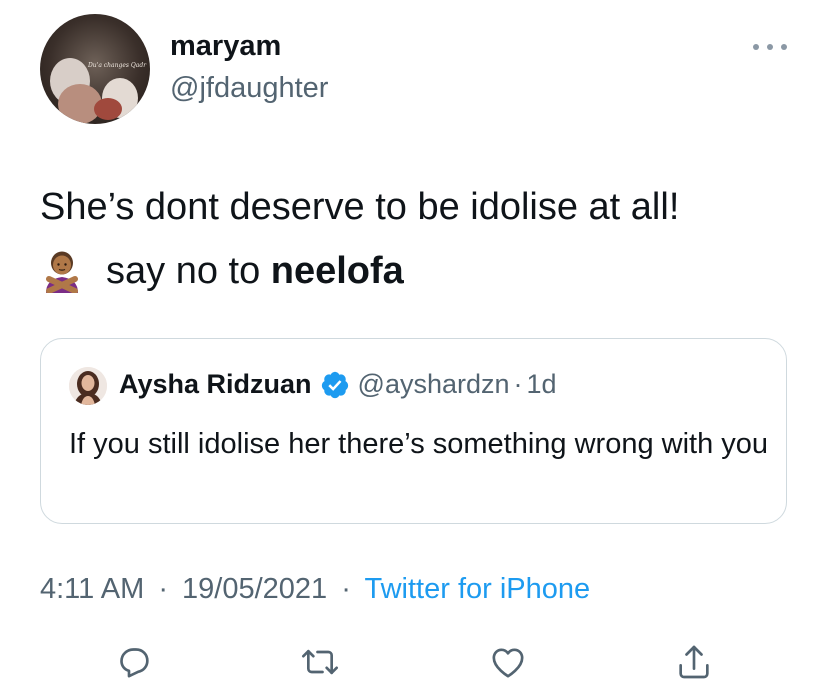 The width and height of the screenshot is (813, 689). I want to click on tweet-mention-strong: neelofa, so click(337, 271).